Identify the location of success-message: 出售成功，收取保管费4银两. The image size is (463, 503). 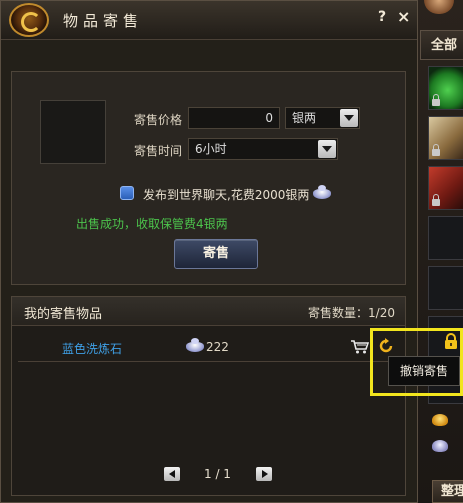
(152, 224).